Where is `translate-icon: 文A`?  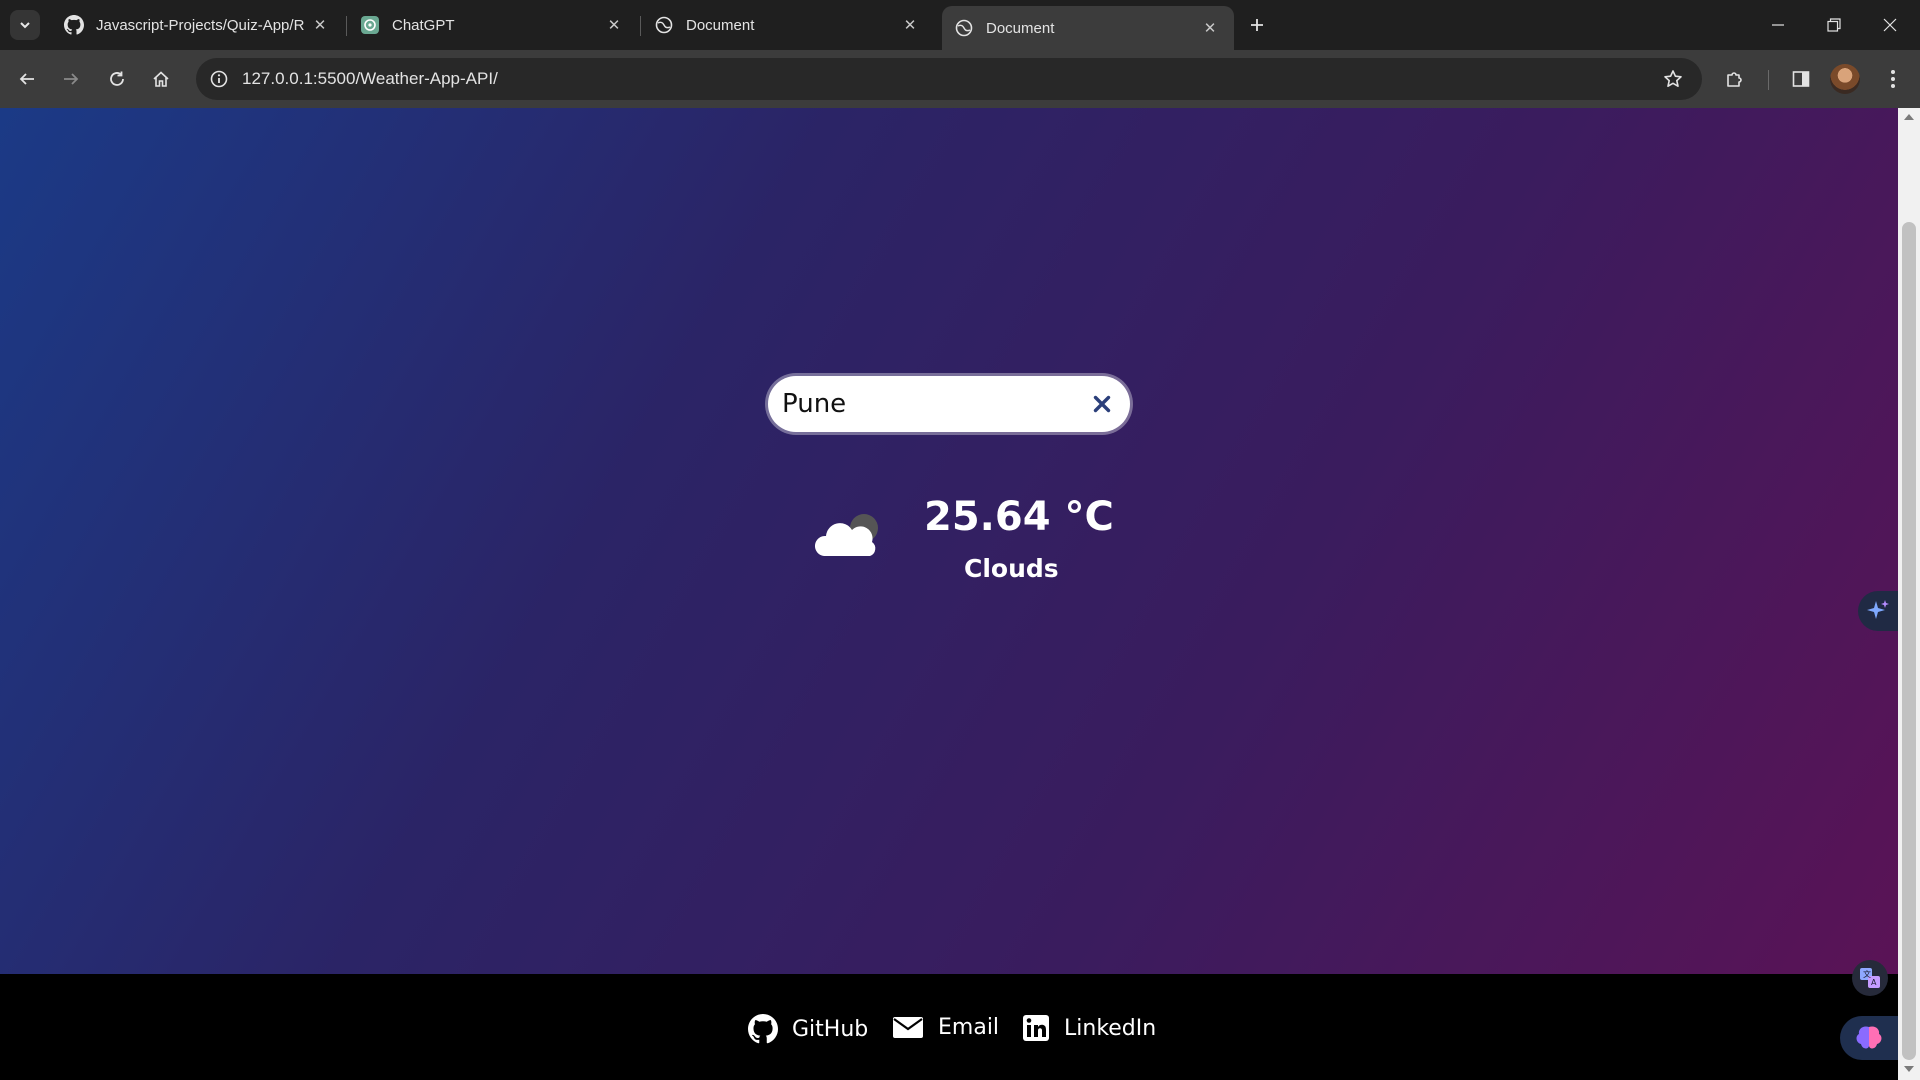 translate-icon: 文A is located at coordinates (1870, 978).